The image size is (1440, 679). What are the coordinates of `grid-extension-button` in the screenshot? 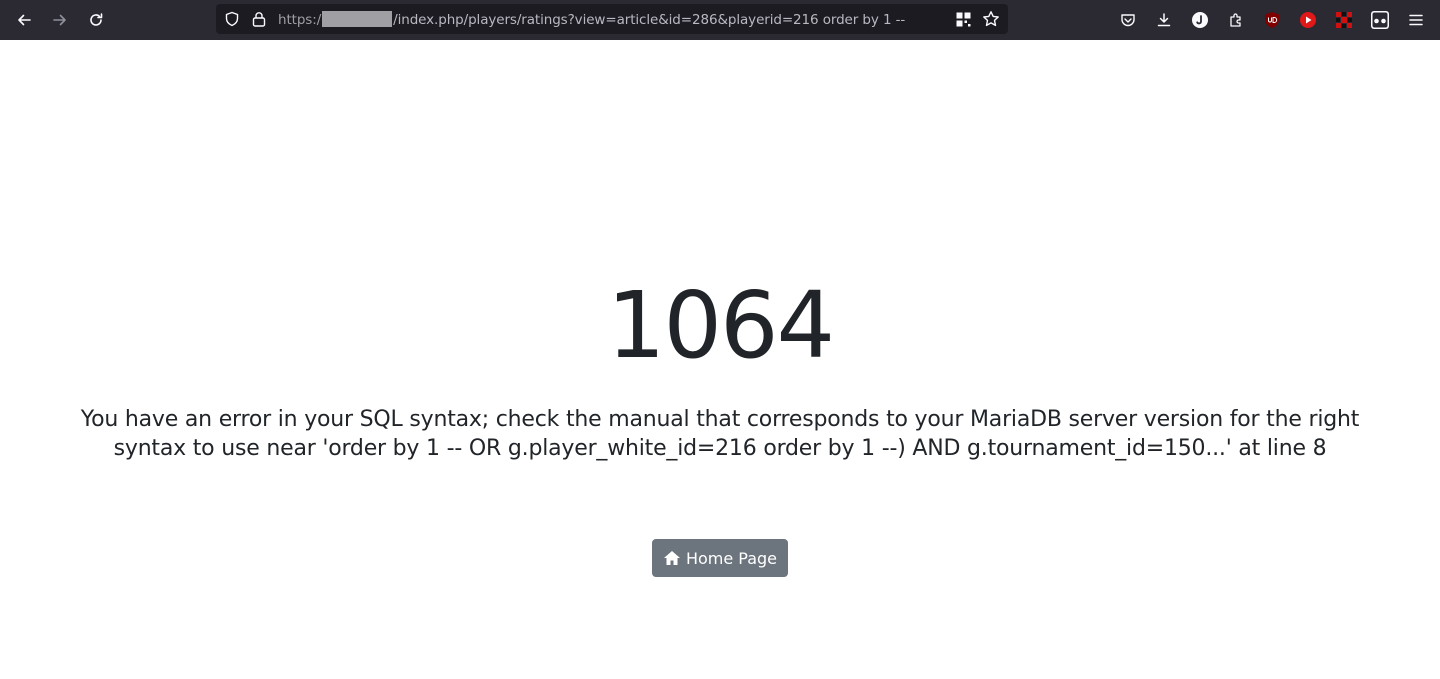 It's located at (1344, 20).